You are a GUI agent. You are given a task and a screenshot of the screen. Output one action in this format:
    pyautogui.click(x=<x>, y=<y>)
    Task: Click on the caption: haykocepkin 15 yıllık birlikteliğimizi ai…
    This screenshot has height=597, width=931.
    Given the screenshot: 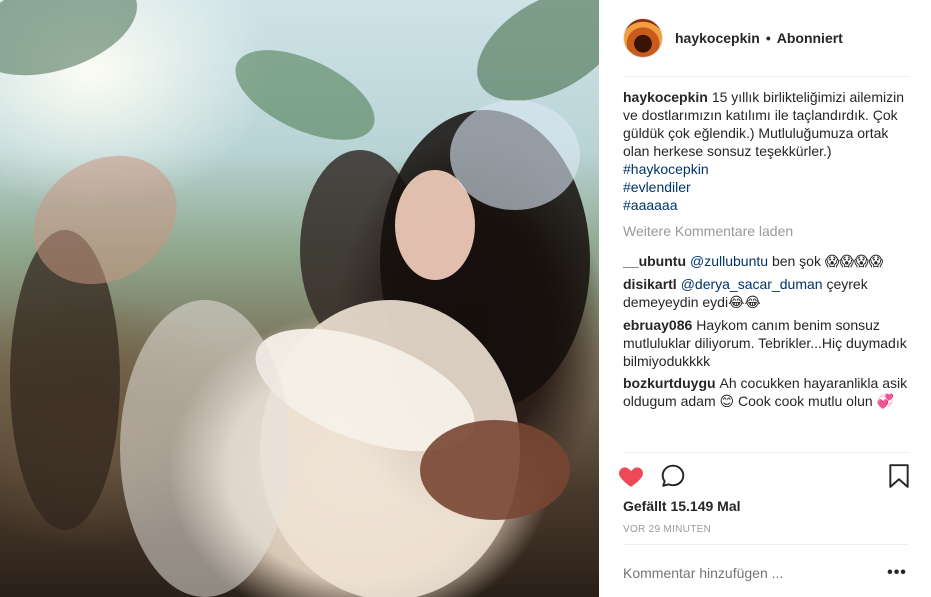 What is the action you would take?
    pyautogui.click(x=766, y=151)
    